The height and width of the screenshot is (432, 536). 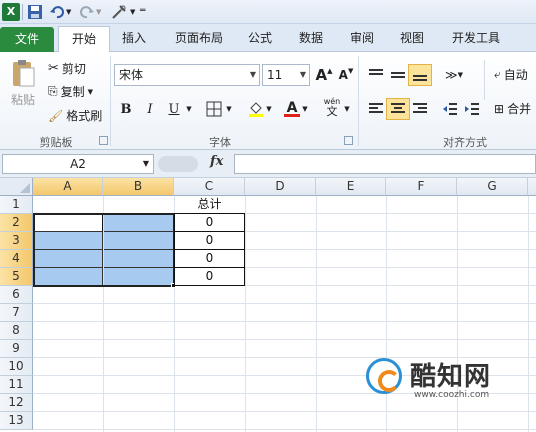 What do you see at coordinates (209, 187) in the screenshot?
I see `column-header-c: C` at bounding box center [209, 187].